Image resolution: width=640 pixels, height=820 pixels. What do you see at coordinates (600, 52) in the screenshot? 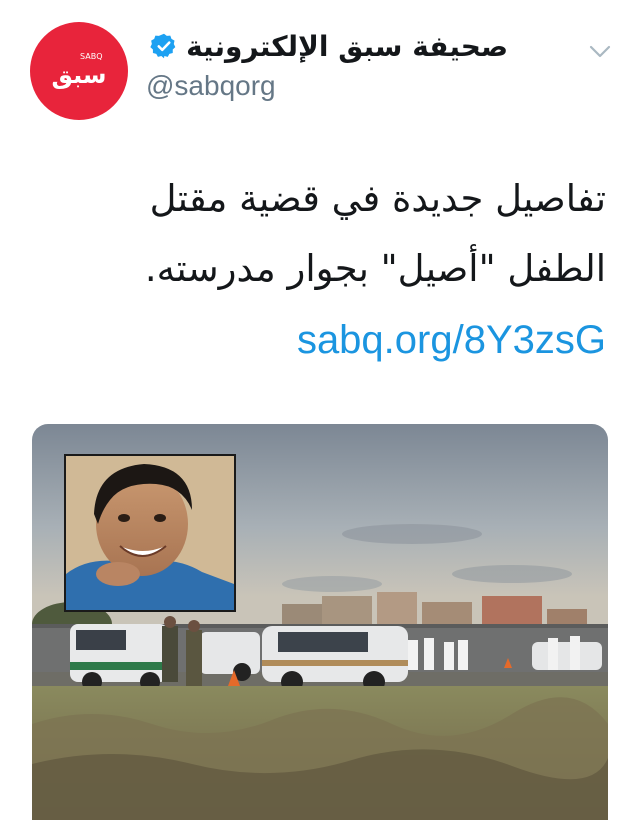
I see `chevron-down-icon` at bounding box center [600, 52].